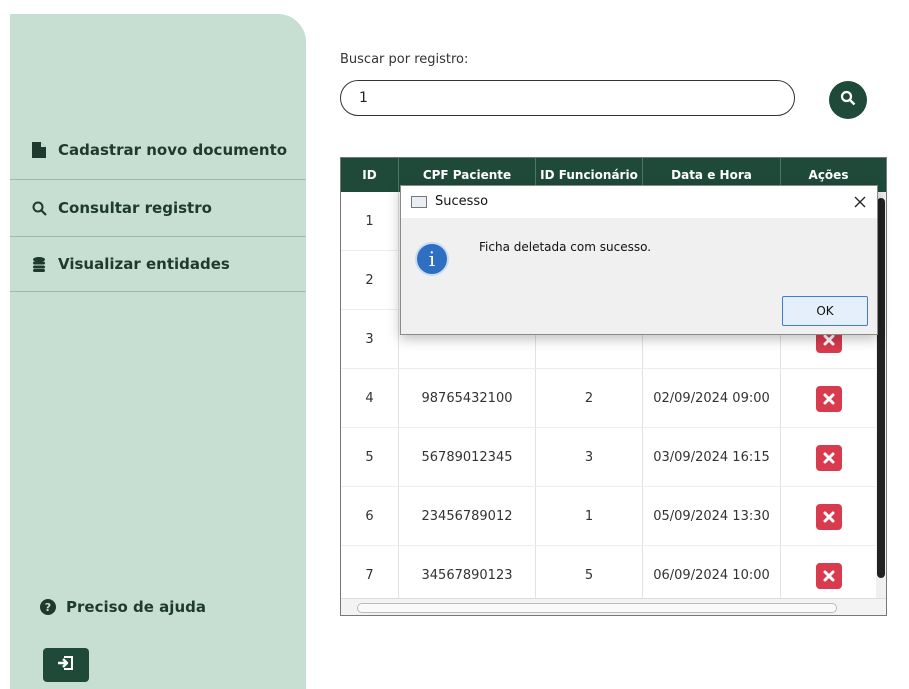 This screenshot has height=689, width=909. I want to click on sign-out-icon, so click(66, 665).